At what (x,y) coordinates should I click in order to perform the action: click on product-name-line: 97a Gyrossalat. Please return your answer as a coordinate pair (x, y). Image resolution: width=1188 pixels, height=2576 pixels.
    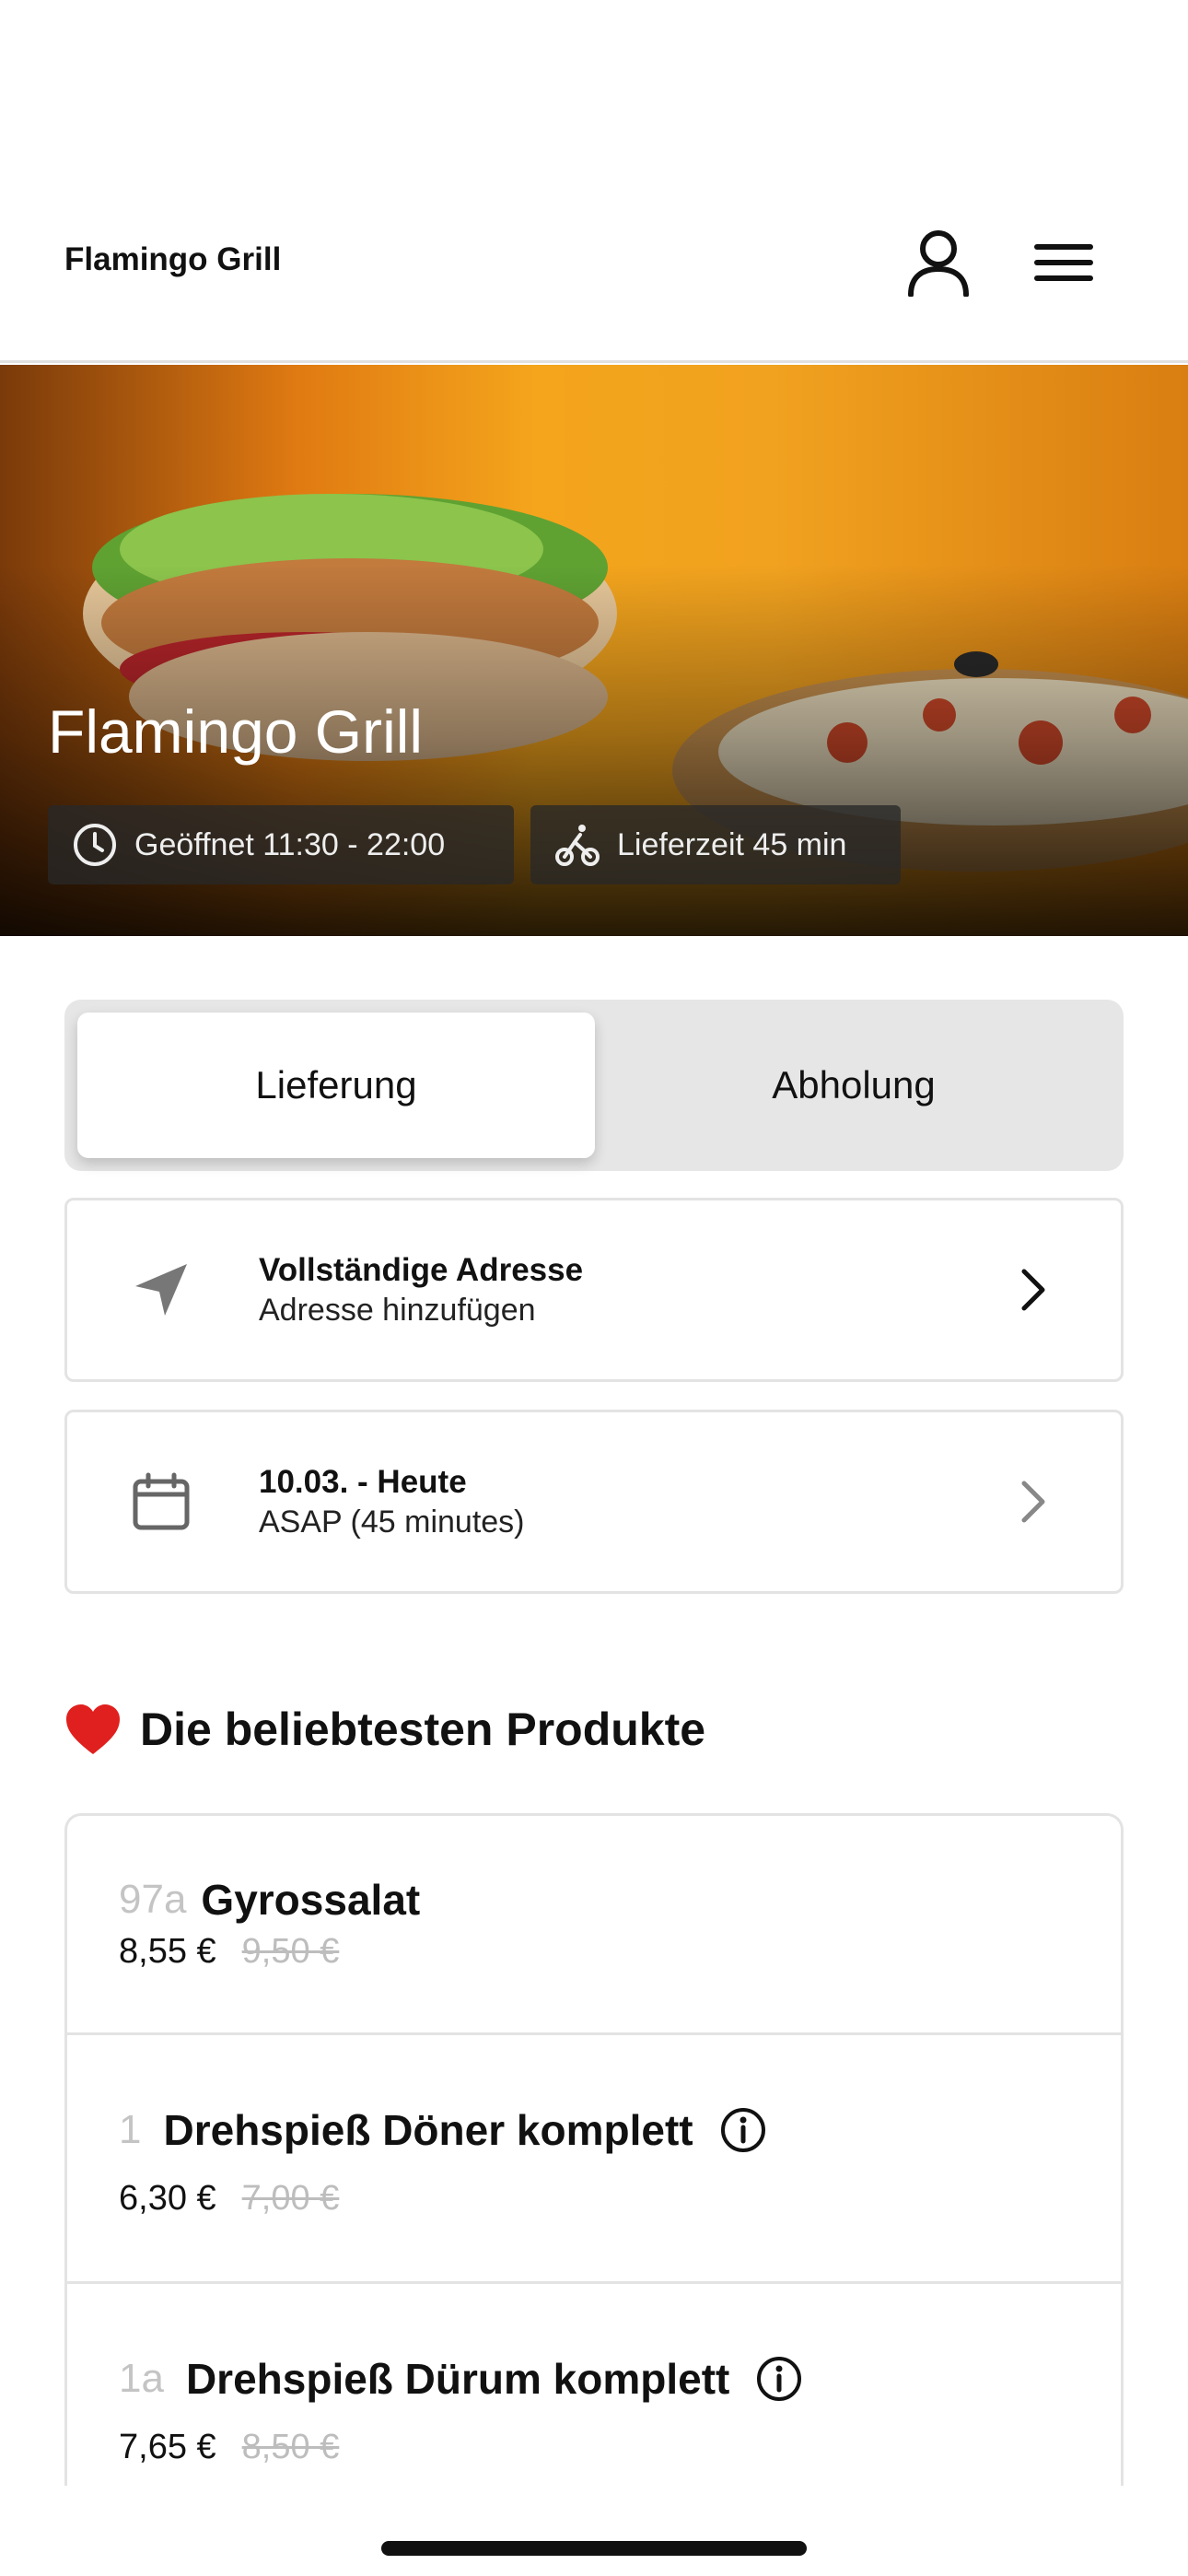
    Looking at the image, I should click on (269, 1900).